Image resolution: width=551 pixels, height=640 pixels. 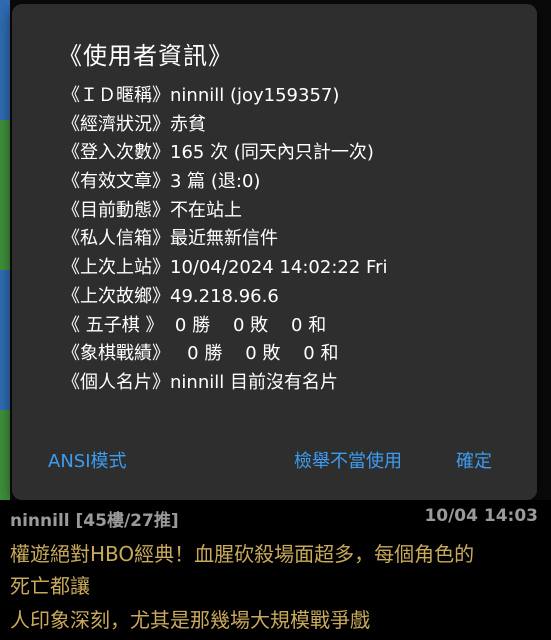 What do you see at coordinates (190, 620) in the screenshot?
I see `post-line: 人印象深刻，尤其是那幾場大規模戰爭戲` at bounding box center [190, 620].